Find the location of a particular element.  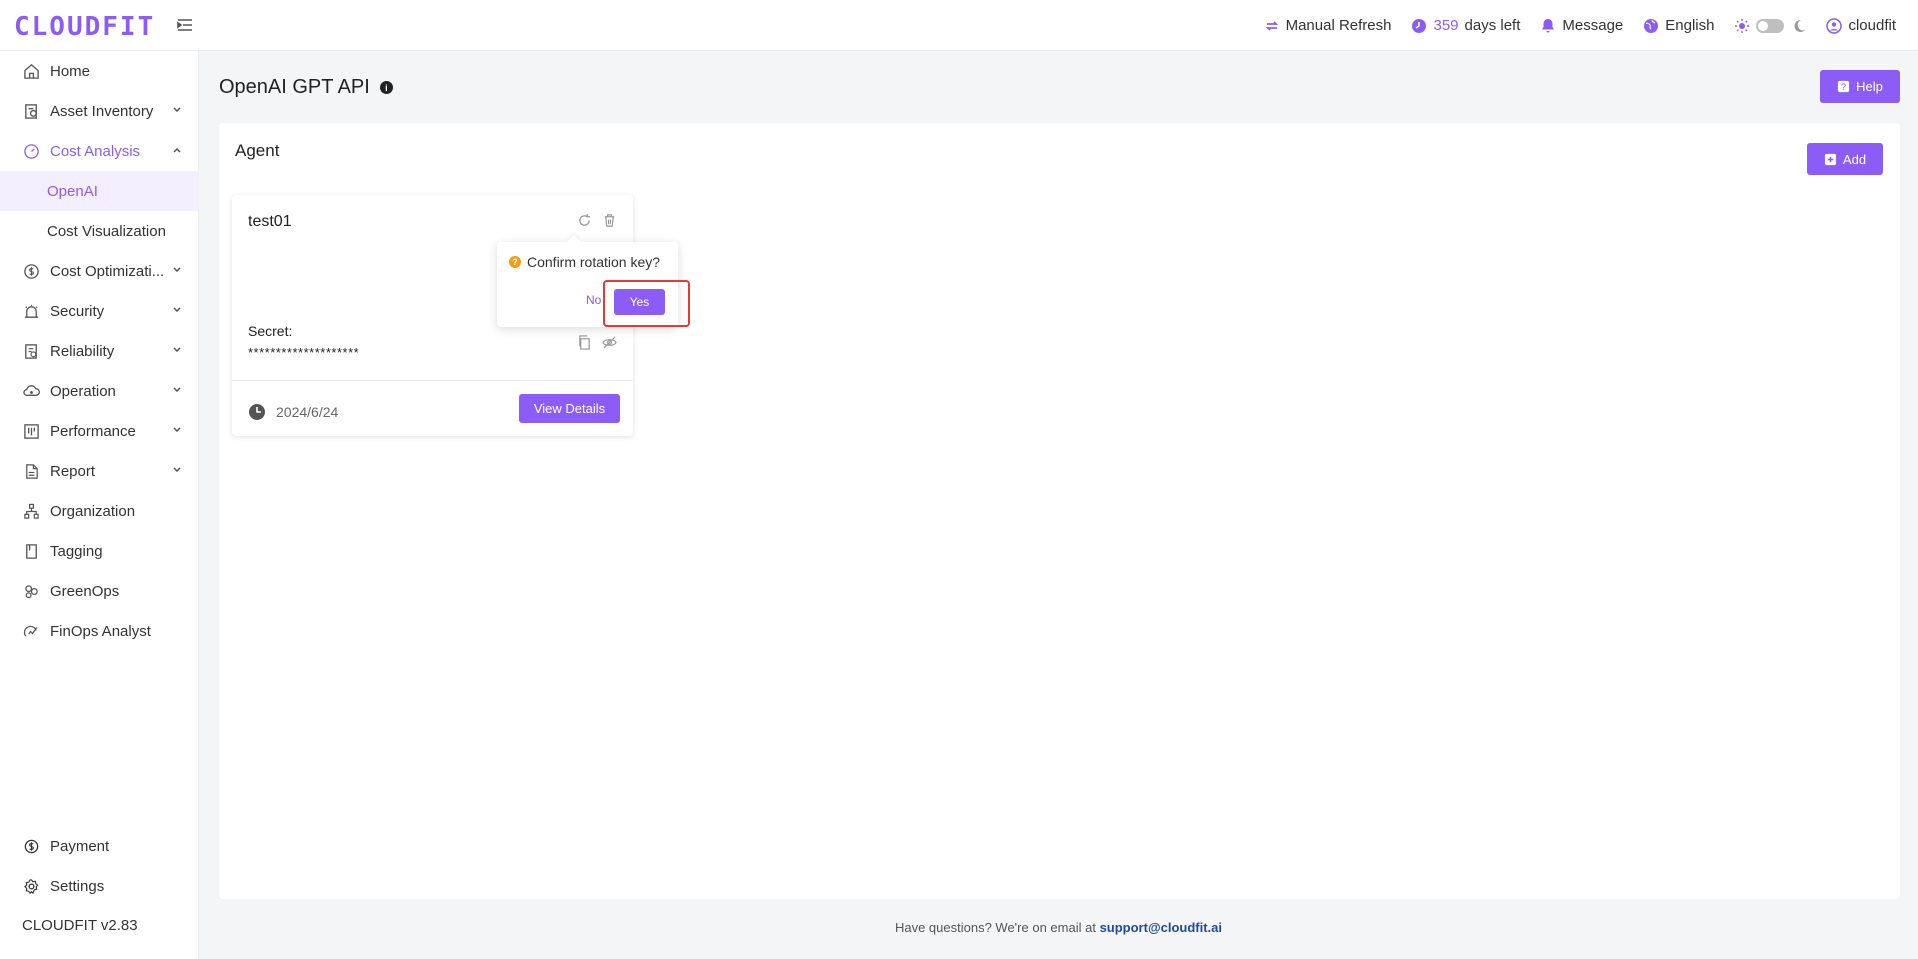

days-count: 359 is located at coordinates (1446, 25).